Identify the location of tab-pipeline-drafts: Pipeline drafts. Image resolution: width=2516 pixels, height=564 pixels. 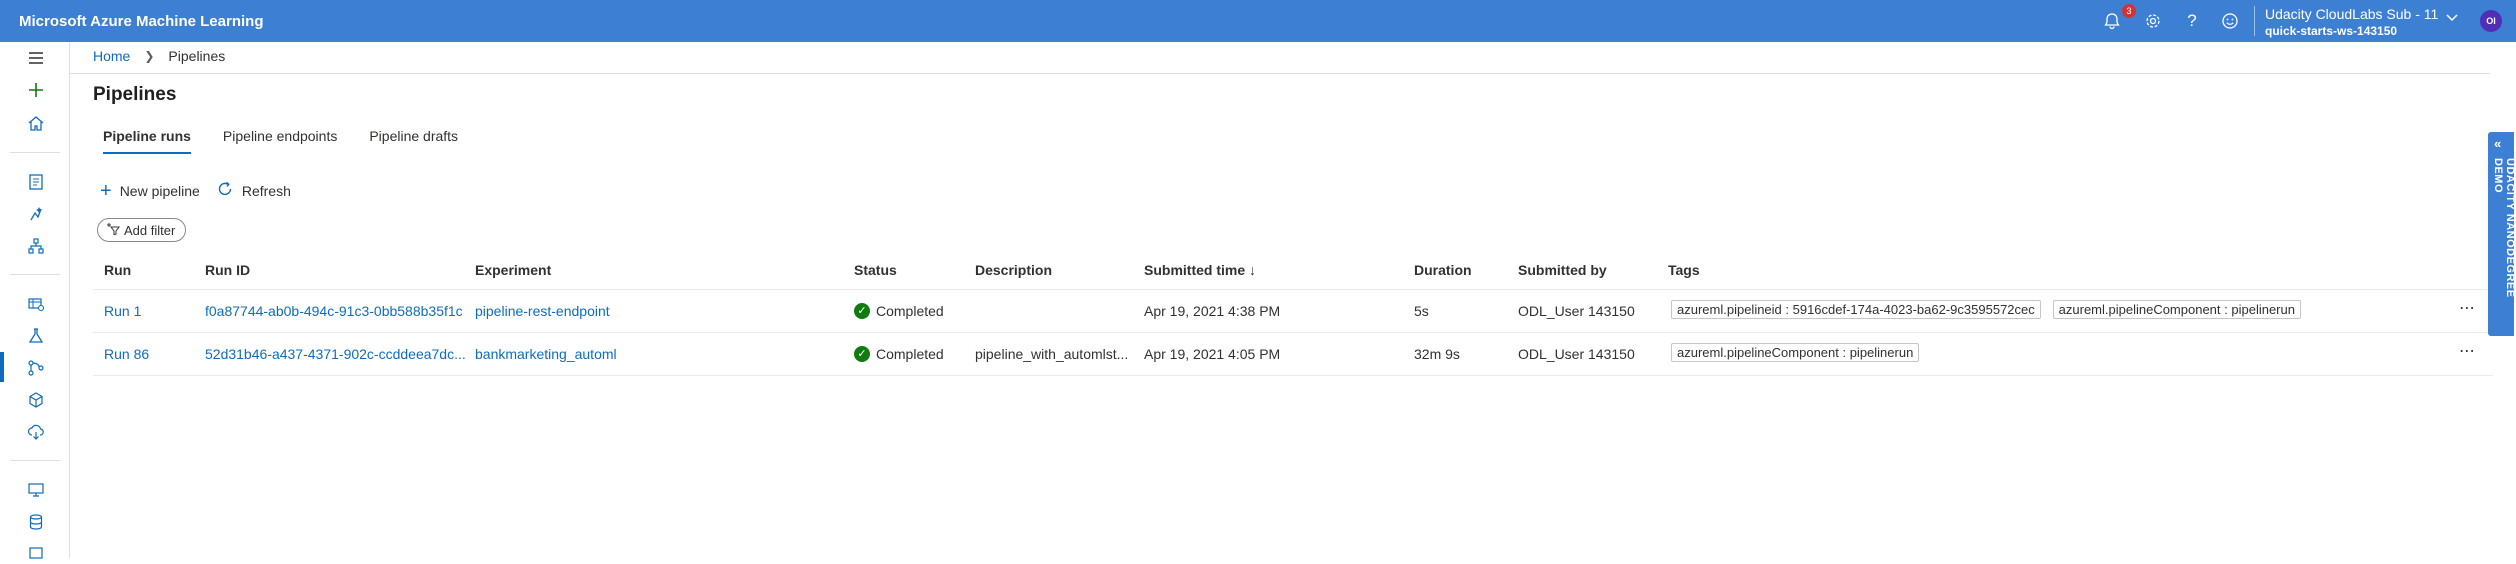
(413, 141).